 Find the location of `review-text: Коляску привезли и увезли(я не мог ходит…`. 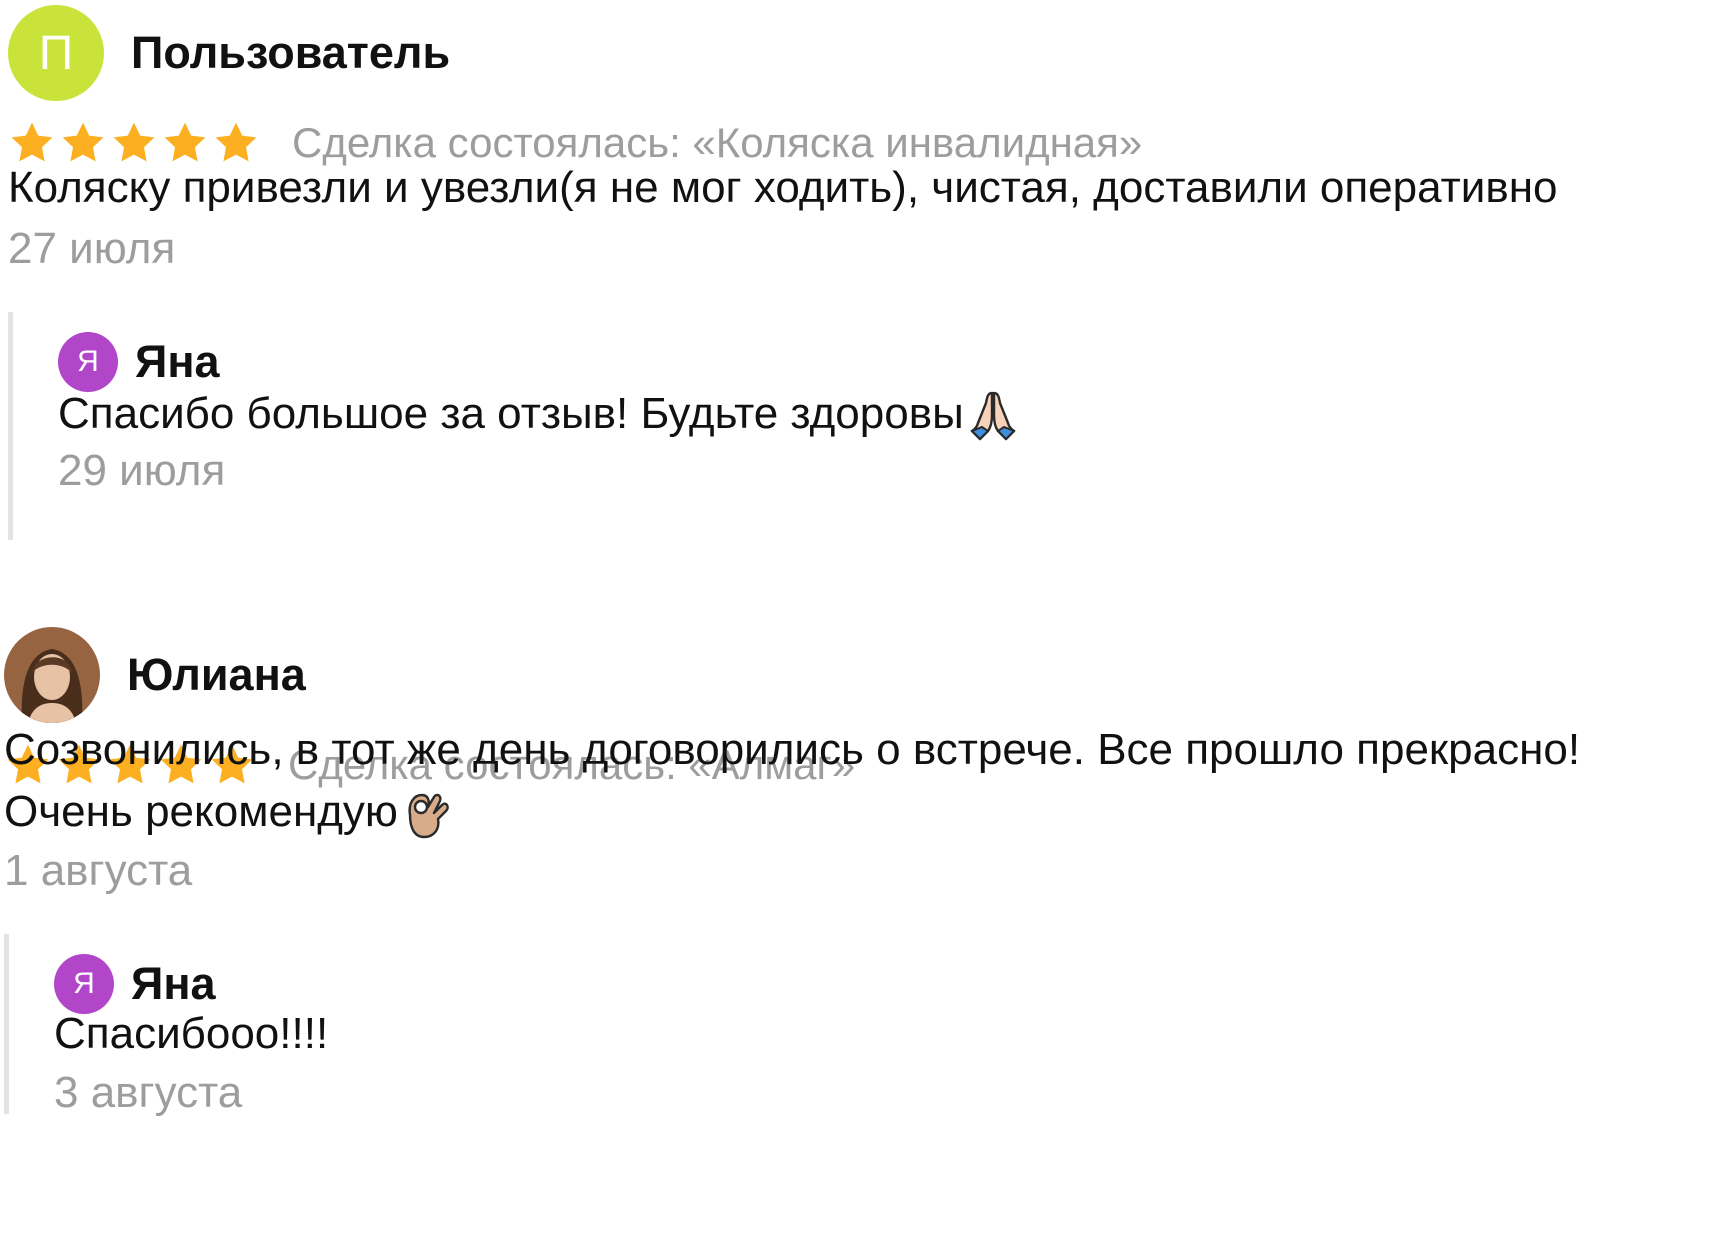

review-text: Коляску привезли и увезли(я не мог ходит… is located at coordinates (783, 187).